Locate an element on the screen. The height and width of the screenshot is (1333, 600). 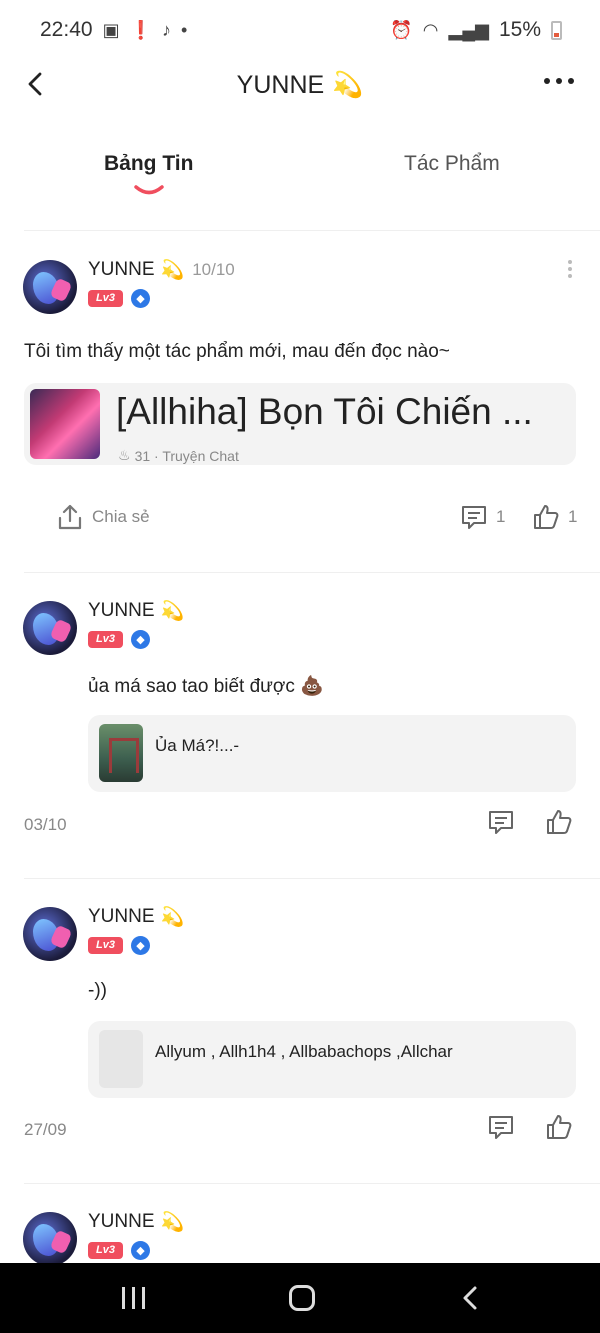
tab-works: Tác Phẩm is located at coordinates (452, 164).